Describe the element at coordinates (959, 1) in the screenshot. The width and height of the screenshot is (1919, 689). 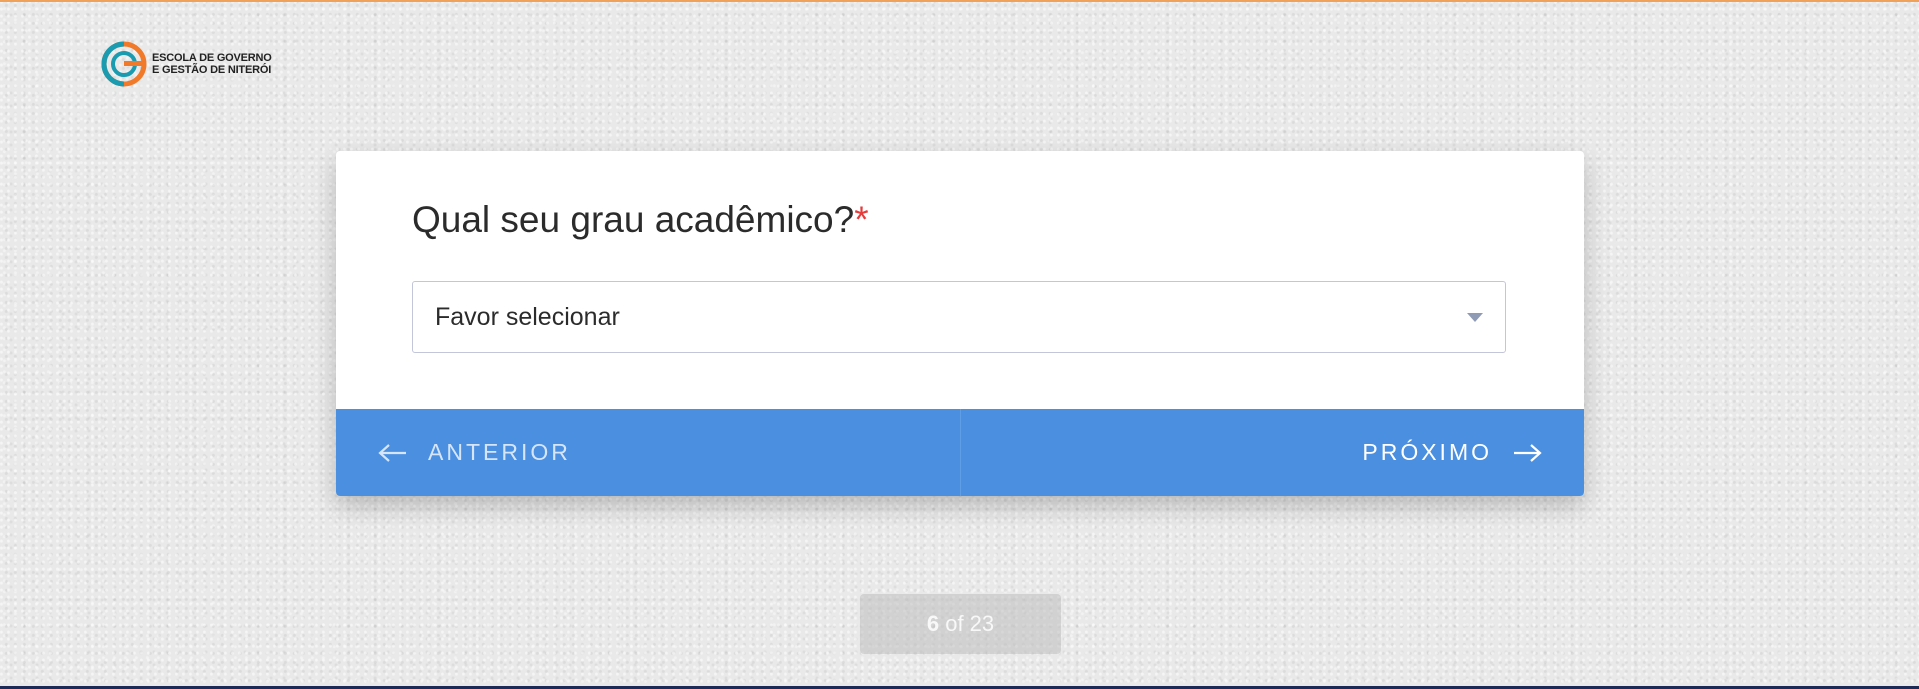
I see `top-accent-line` at that location.